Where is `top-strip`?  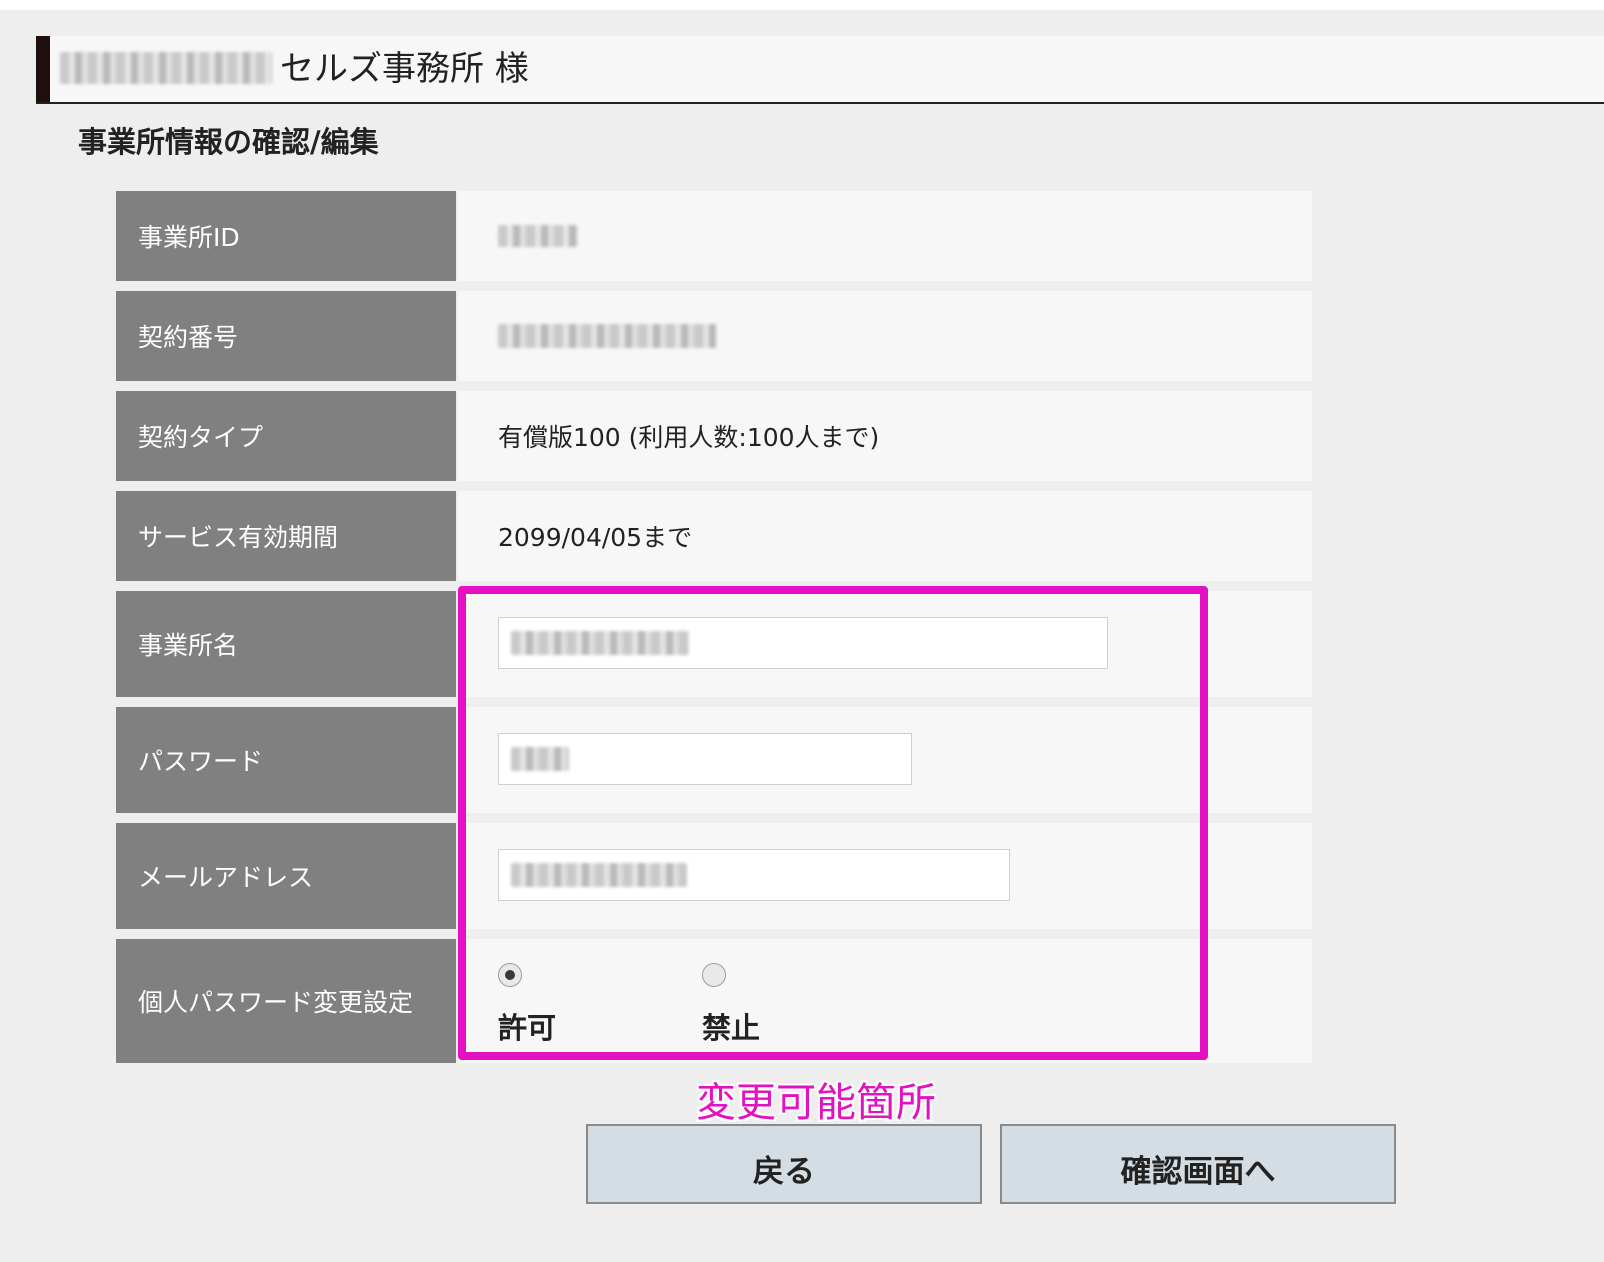 top-strip is located at coordinates (802, 5).